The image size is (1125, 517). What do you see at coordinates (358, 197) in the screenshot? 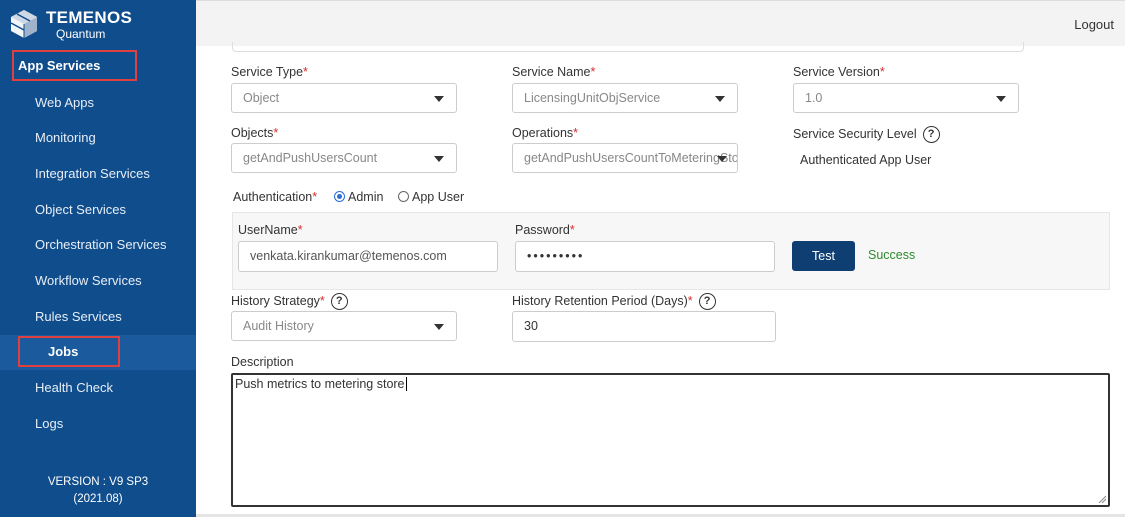
I see `auth-option-admin: Admin` at bounding box center [358, 197].